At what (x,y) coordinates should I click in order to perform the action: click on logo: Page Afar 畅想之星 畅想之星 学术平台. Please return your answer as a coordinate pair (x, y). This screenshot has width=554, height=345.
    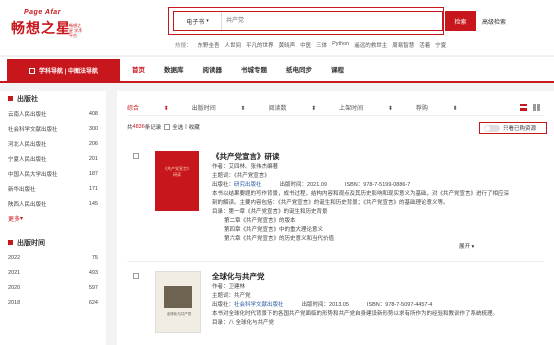
    Looking at the image, I should click on (50, 24).